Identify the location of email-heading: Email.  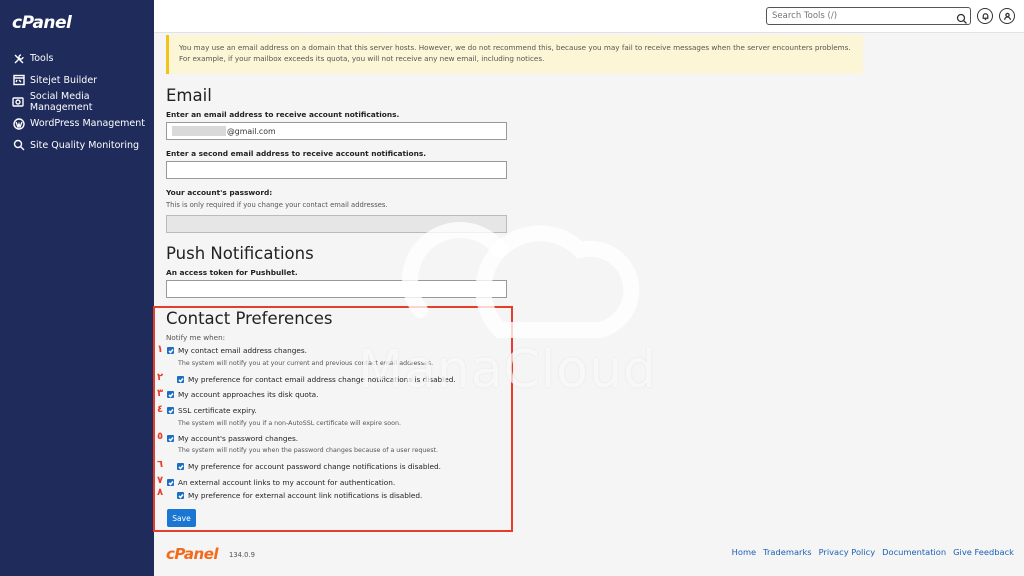
(189, 95).